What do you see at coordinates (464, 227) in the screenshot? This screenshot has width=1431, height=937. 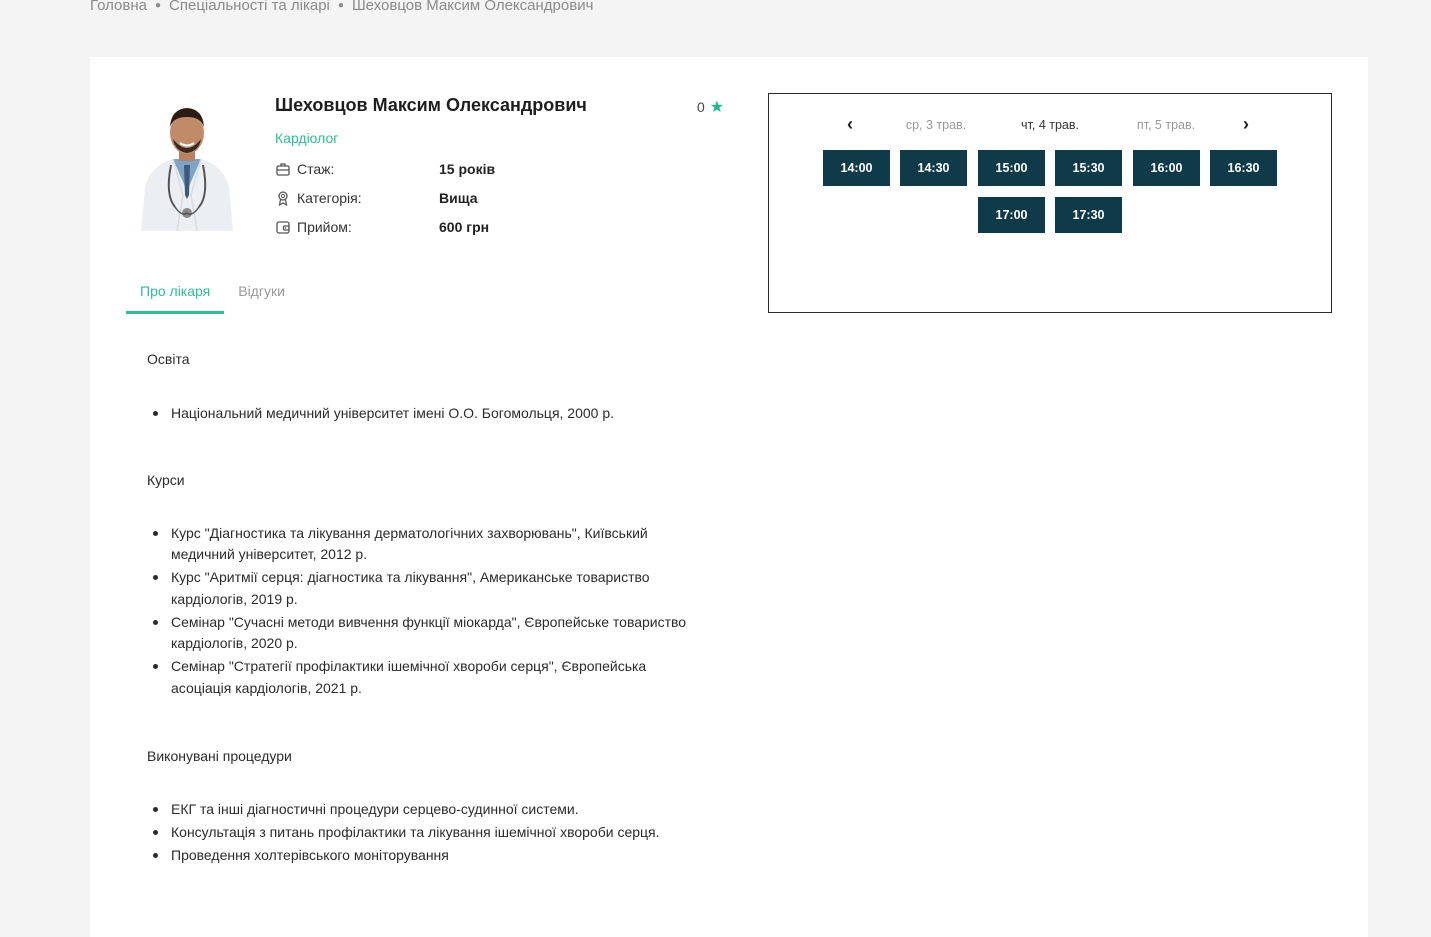 I see `price-value: 600 грн` at bounding box center [464, 227].